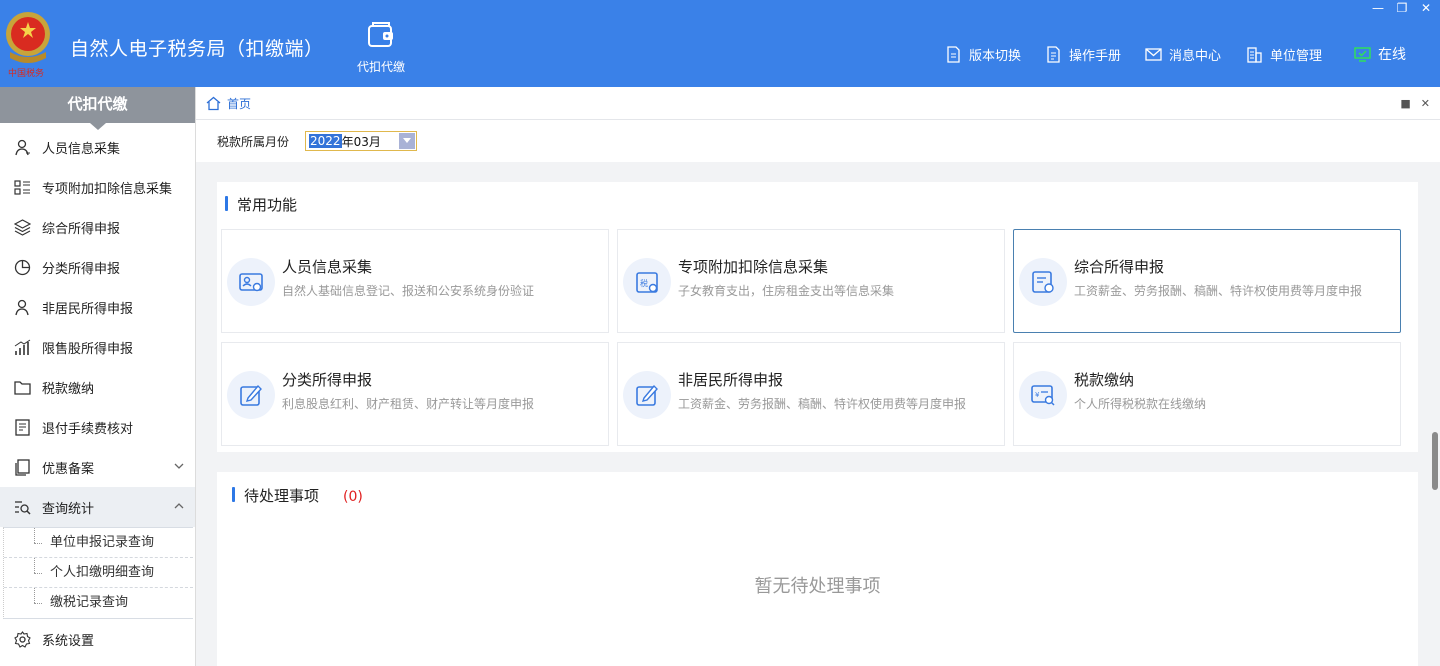 The height and width of the screenshot is (666, 1440). What do you see at coordinates (22, 227) in the screenshot?
I see `layers-icon` at bounding box center [22, 227].